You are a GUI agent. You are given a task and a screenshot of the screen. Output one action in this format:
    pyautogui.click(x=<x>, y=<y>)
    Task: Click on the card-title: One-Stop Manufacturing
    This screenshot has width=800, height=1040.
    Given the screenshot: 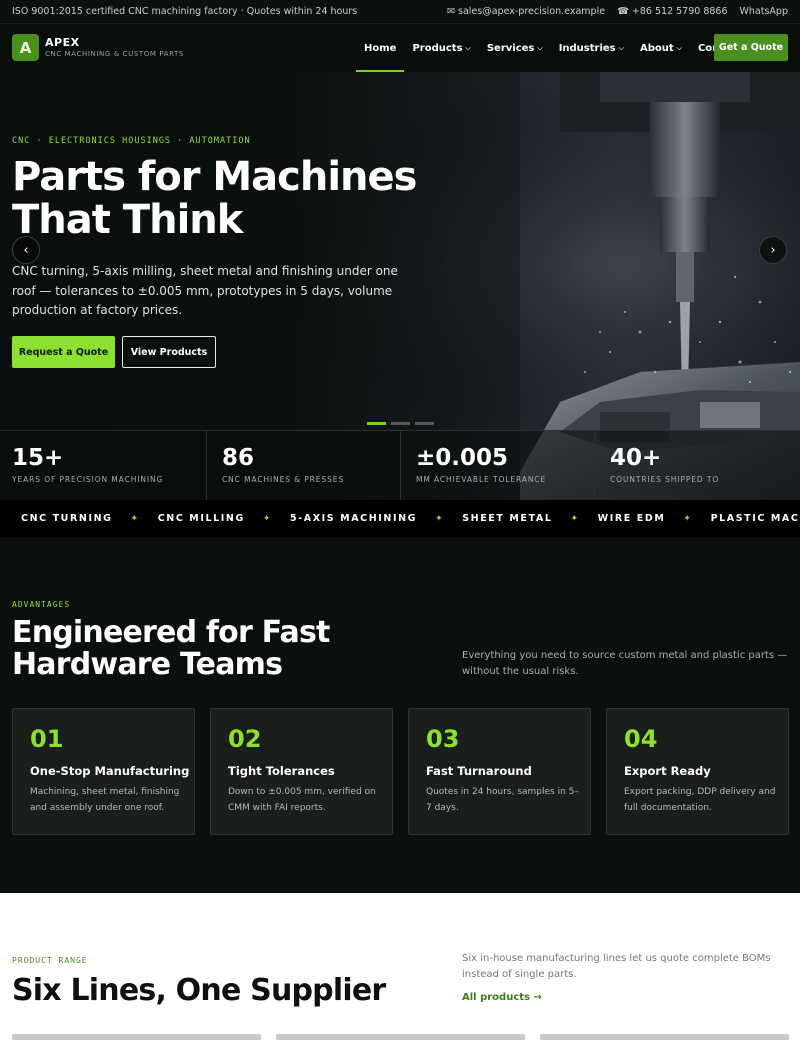 What is the action you would take?
    pyautogui.click(x=110, y=771)
    